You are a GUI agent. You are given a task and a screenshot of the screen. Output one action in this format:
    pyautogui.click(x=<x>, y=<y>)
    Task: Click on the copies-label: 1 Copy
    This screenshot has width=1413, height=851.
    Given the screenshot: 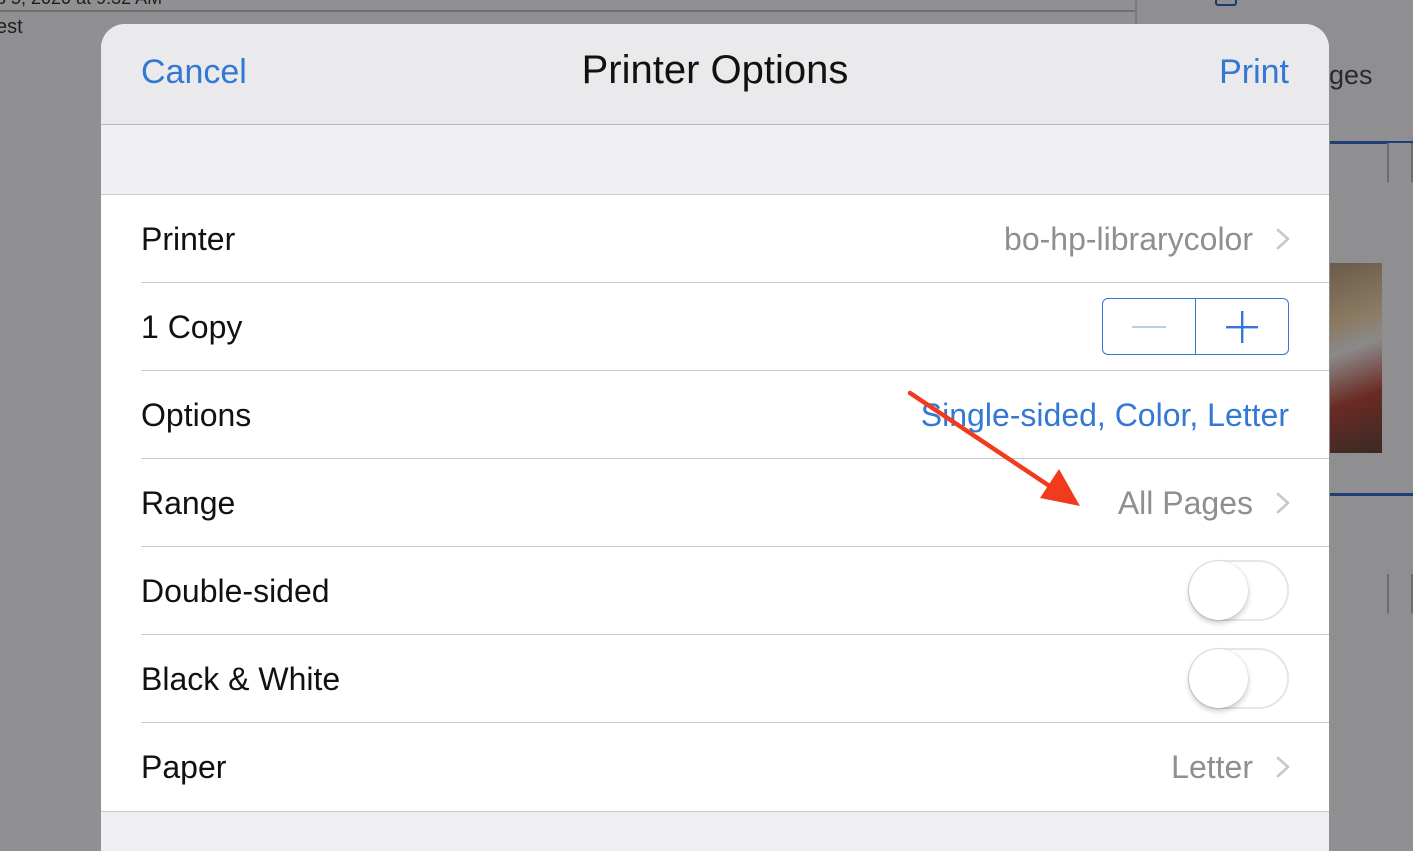 What is the action you would take?
    pyautogui.click(x=192, y=327)
    